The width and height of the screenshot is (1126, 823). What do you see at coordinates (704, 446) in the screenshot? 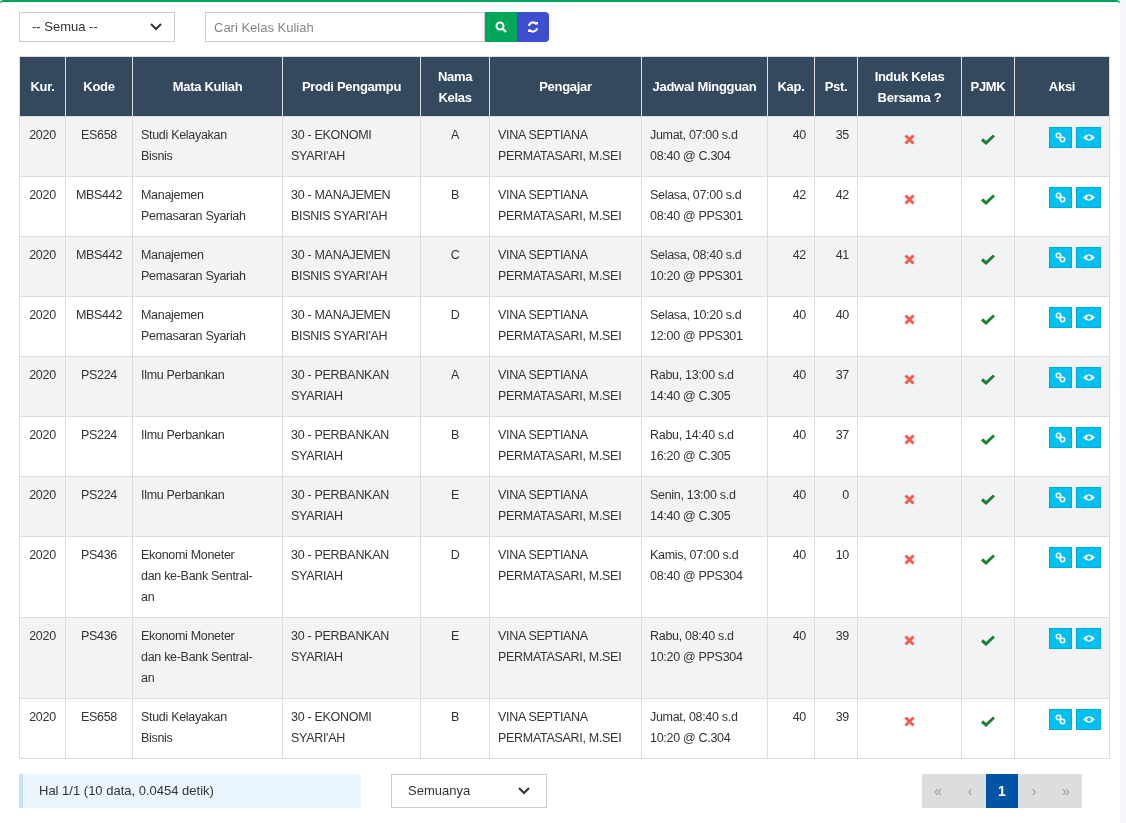
I see `table-cell: Rabu, 14:40 s.d 16:20 @ C.305` at bounding box center [704, 446].